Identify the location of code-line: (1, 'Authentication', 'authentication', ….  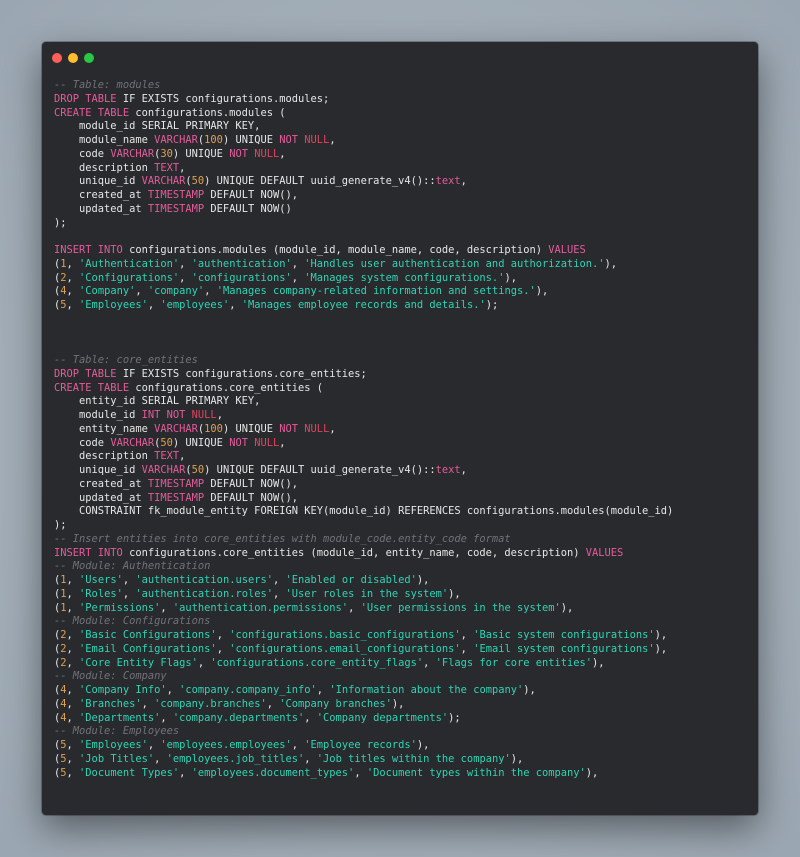
(402, 265).